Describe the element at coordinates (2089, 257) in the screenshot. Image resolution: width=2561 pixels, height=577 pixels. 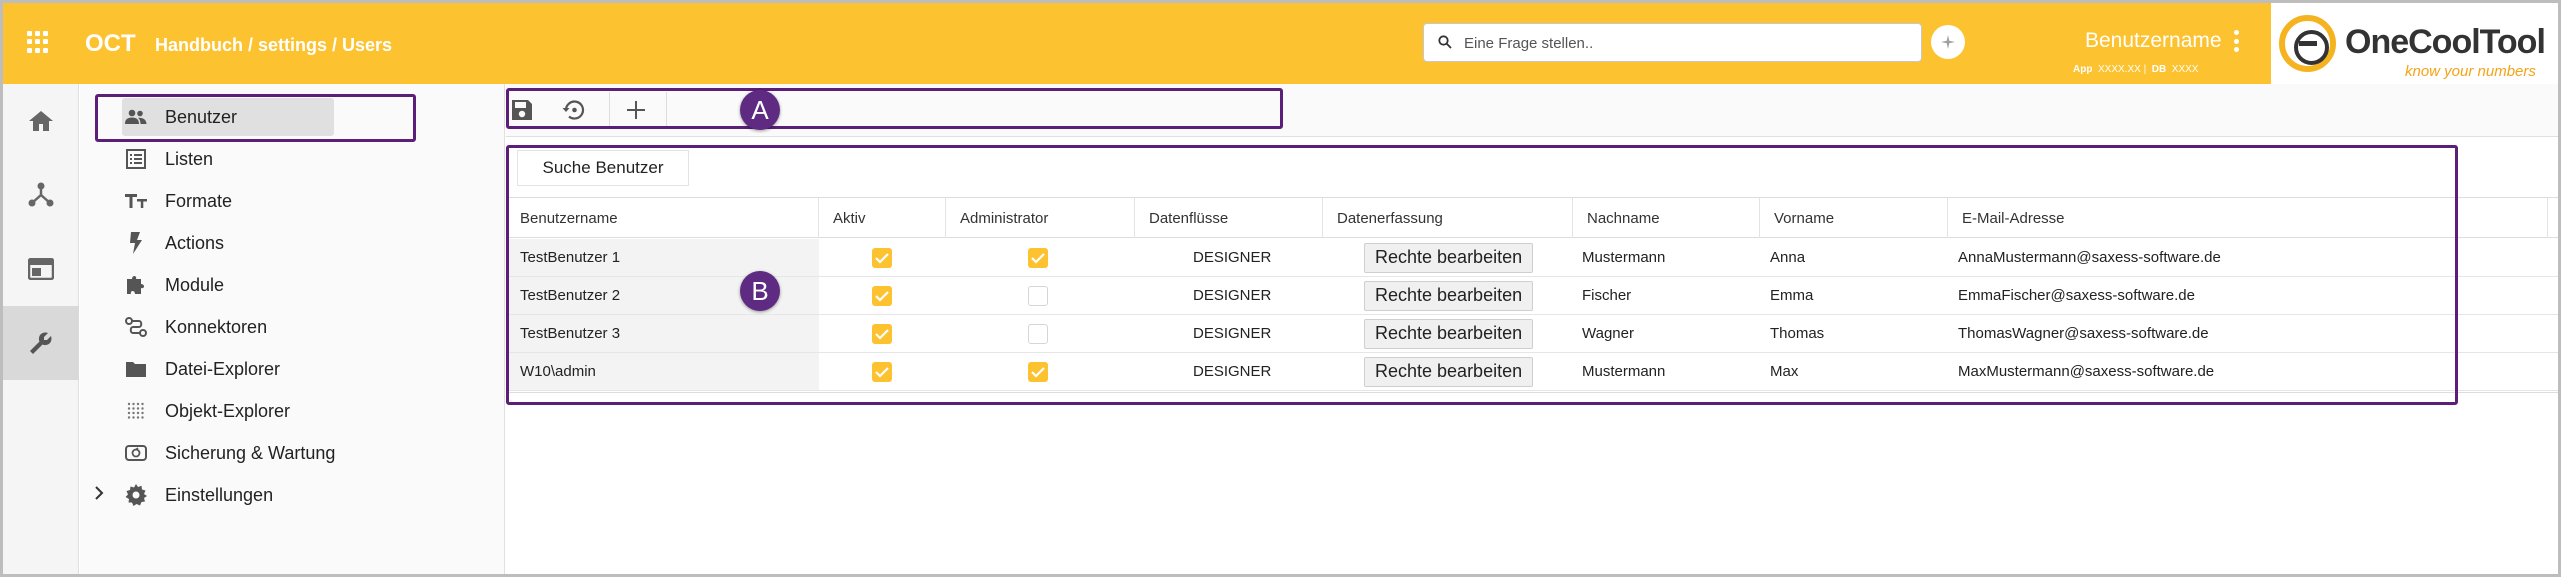
I see `email-cell: AnnaMustermann@saxess-software.de` at that location.